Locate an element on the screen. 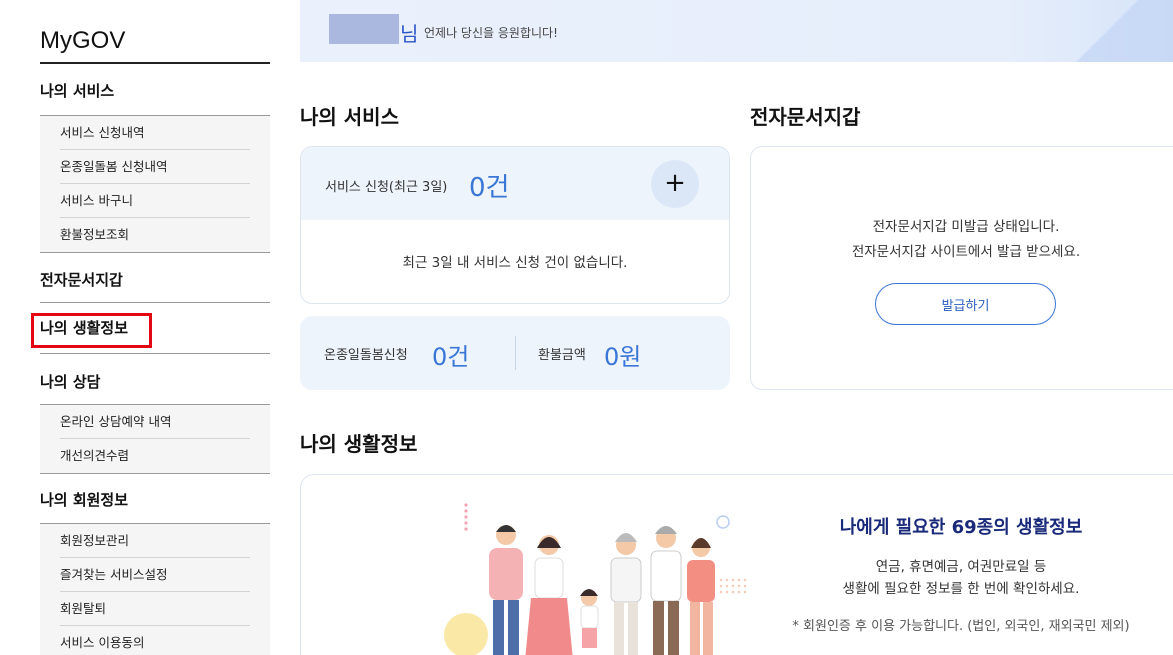 The height and width of the screenshot is (655, 1173). wallet-status-line1: 전자문서지갑 미발급 상태입니다. is located at coordinates (966, 227).